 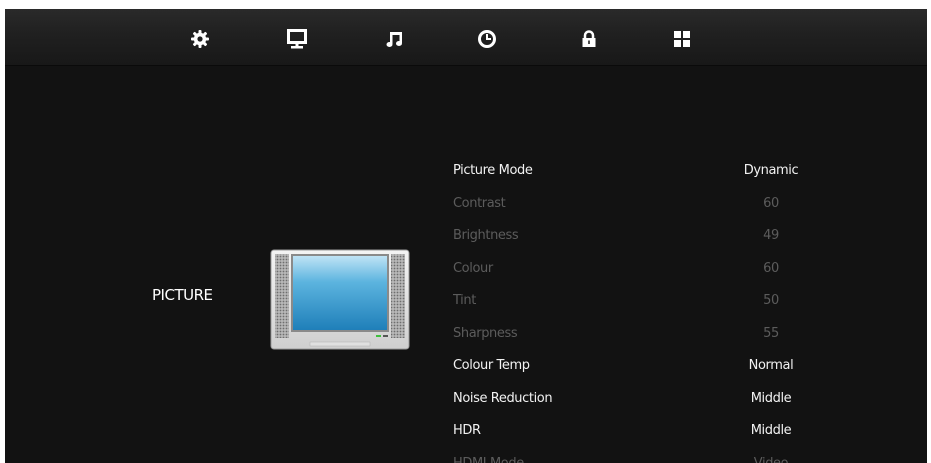 I want to click on padlock-icon, so click(x=589, y=38).